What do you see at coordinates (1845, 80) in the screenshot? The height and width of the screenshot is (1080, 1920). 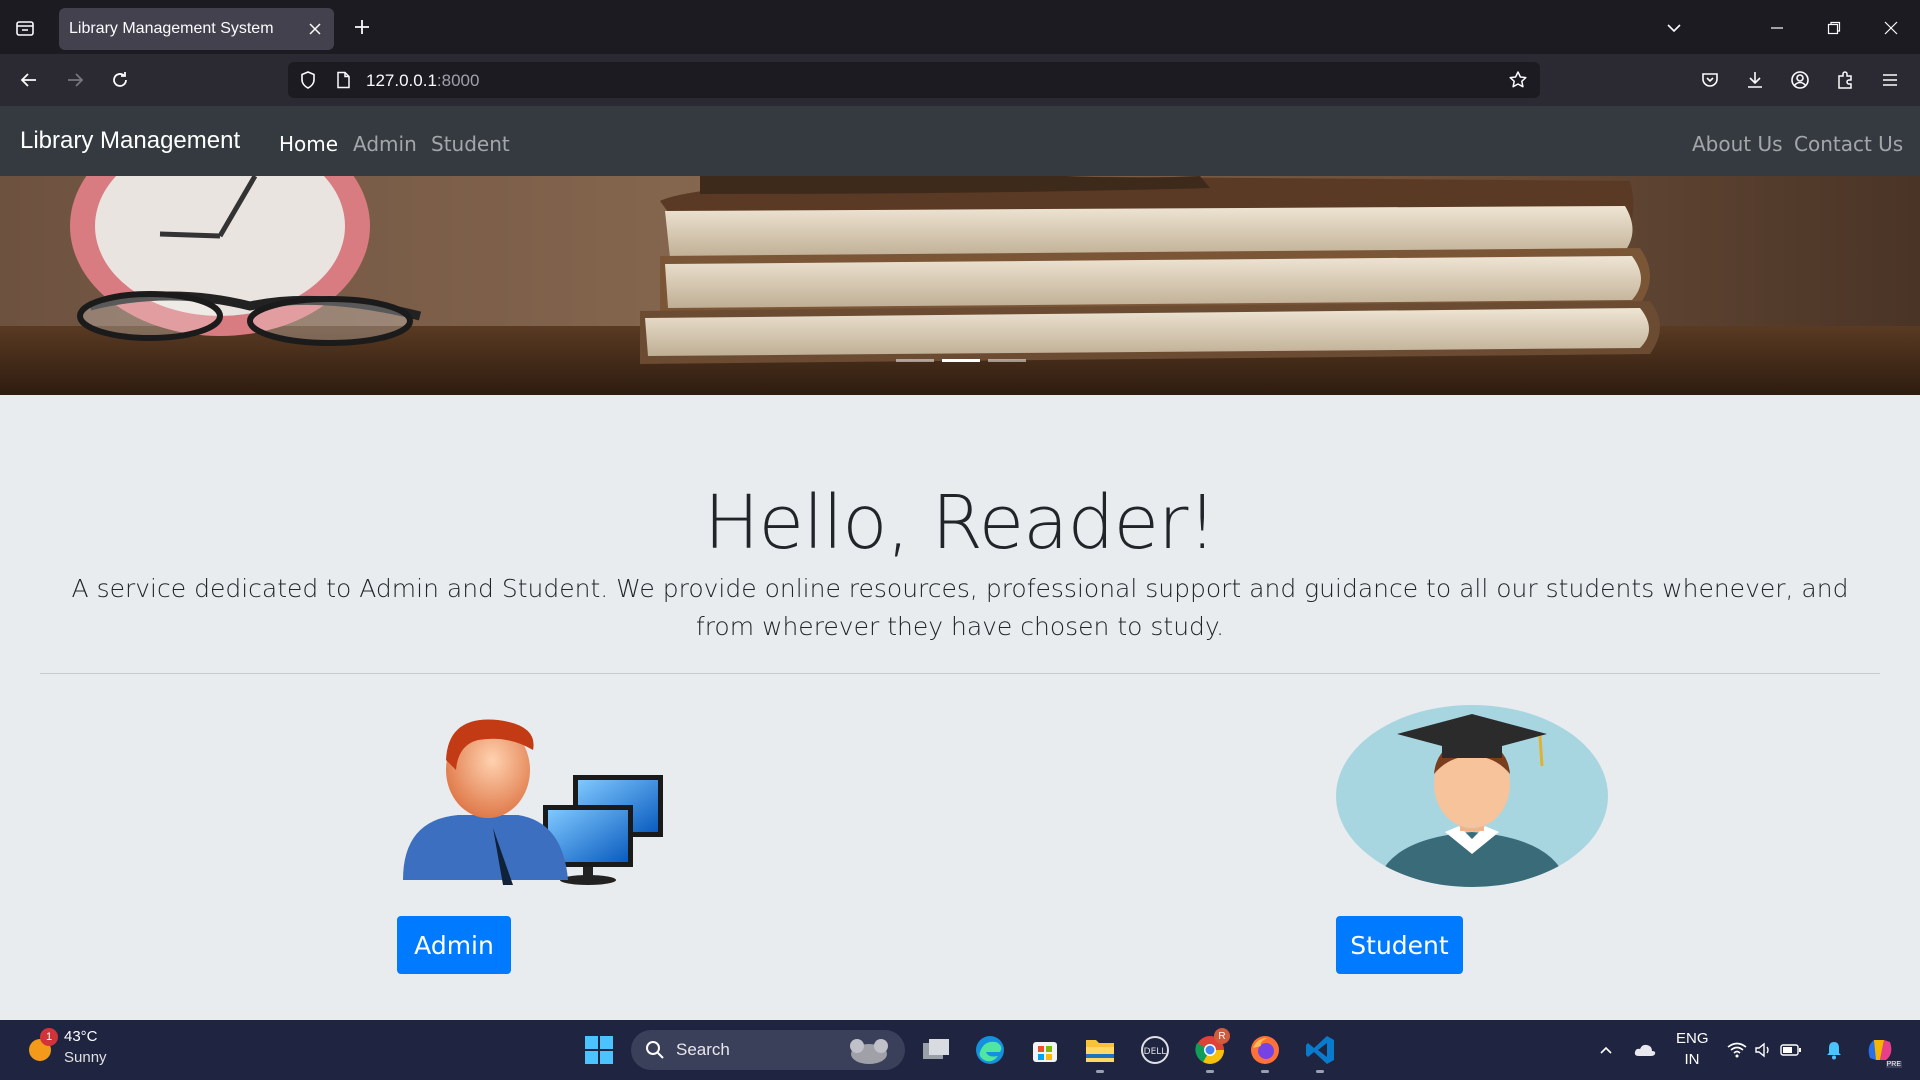 I see `extensions-icon` at bounding box center [1845, 80].